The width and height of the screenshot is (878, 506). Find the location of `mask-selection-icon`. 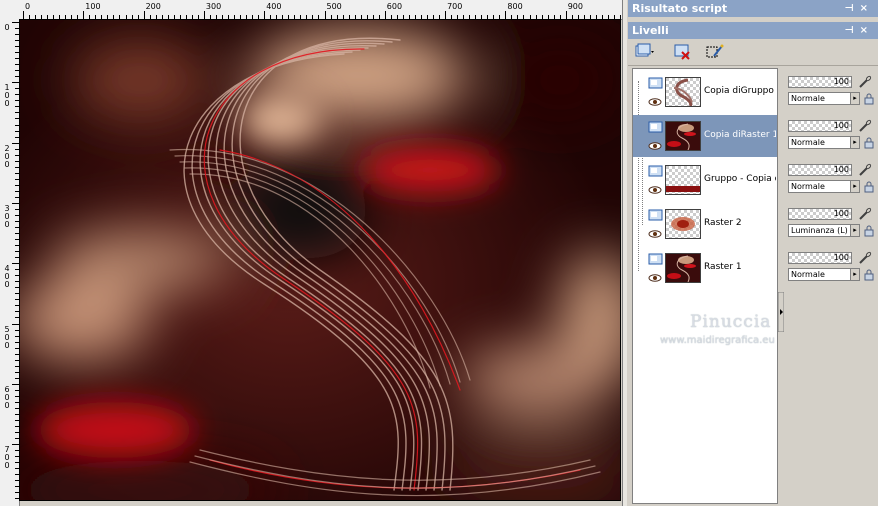

mask-selection-icon is located at coordinates (715, 52).